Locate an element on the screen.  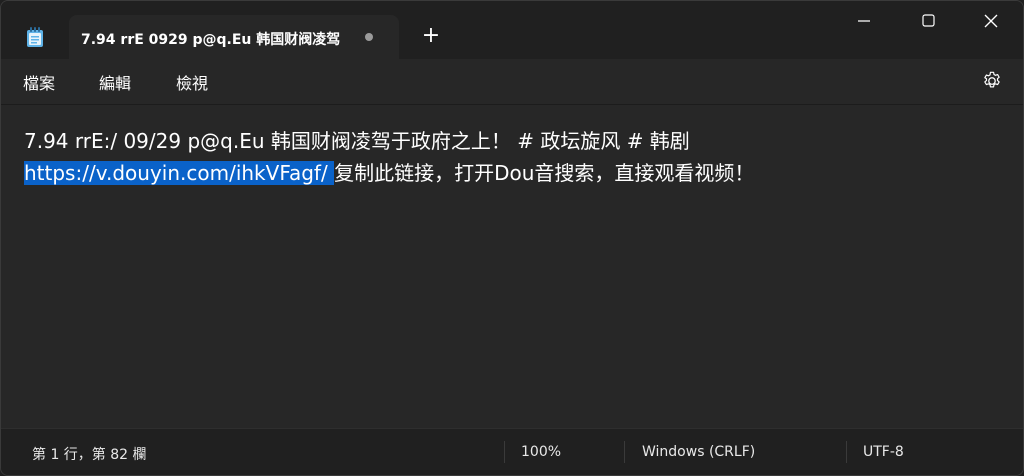
selected-text: https://v.douyin.com/ihkVFagf/ is located at coordinates (179, 173).